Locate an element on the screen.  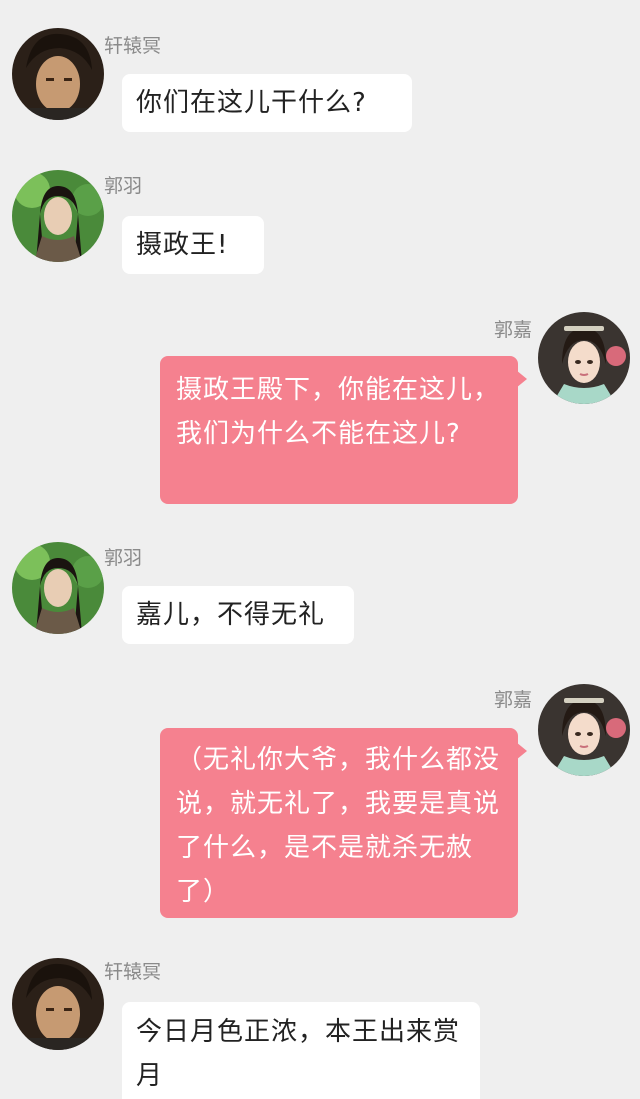
message-bubble: 嘉儿，不得无礼 is located at coordinates (238, 615).